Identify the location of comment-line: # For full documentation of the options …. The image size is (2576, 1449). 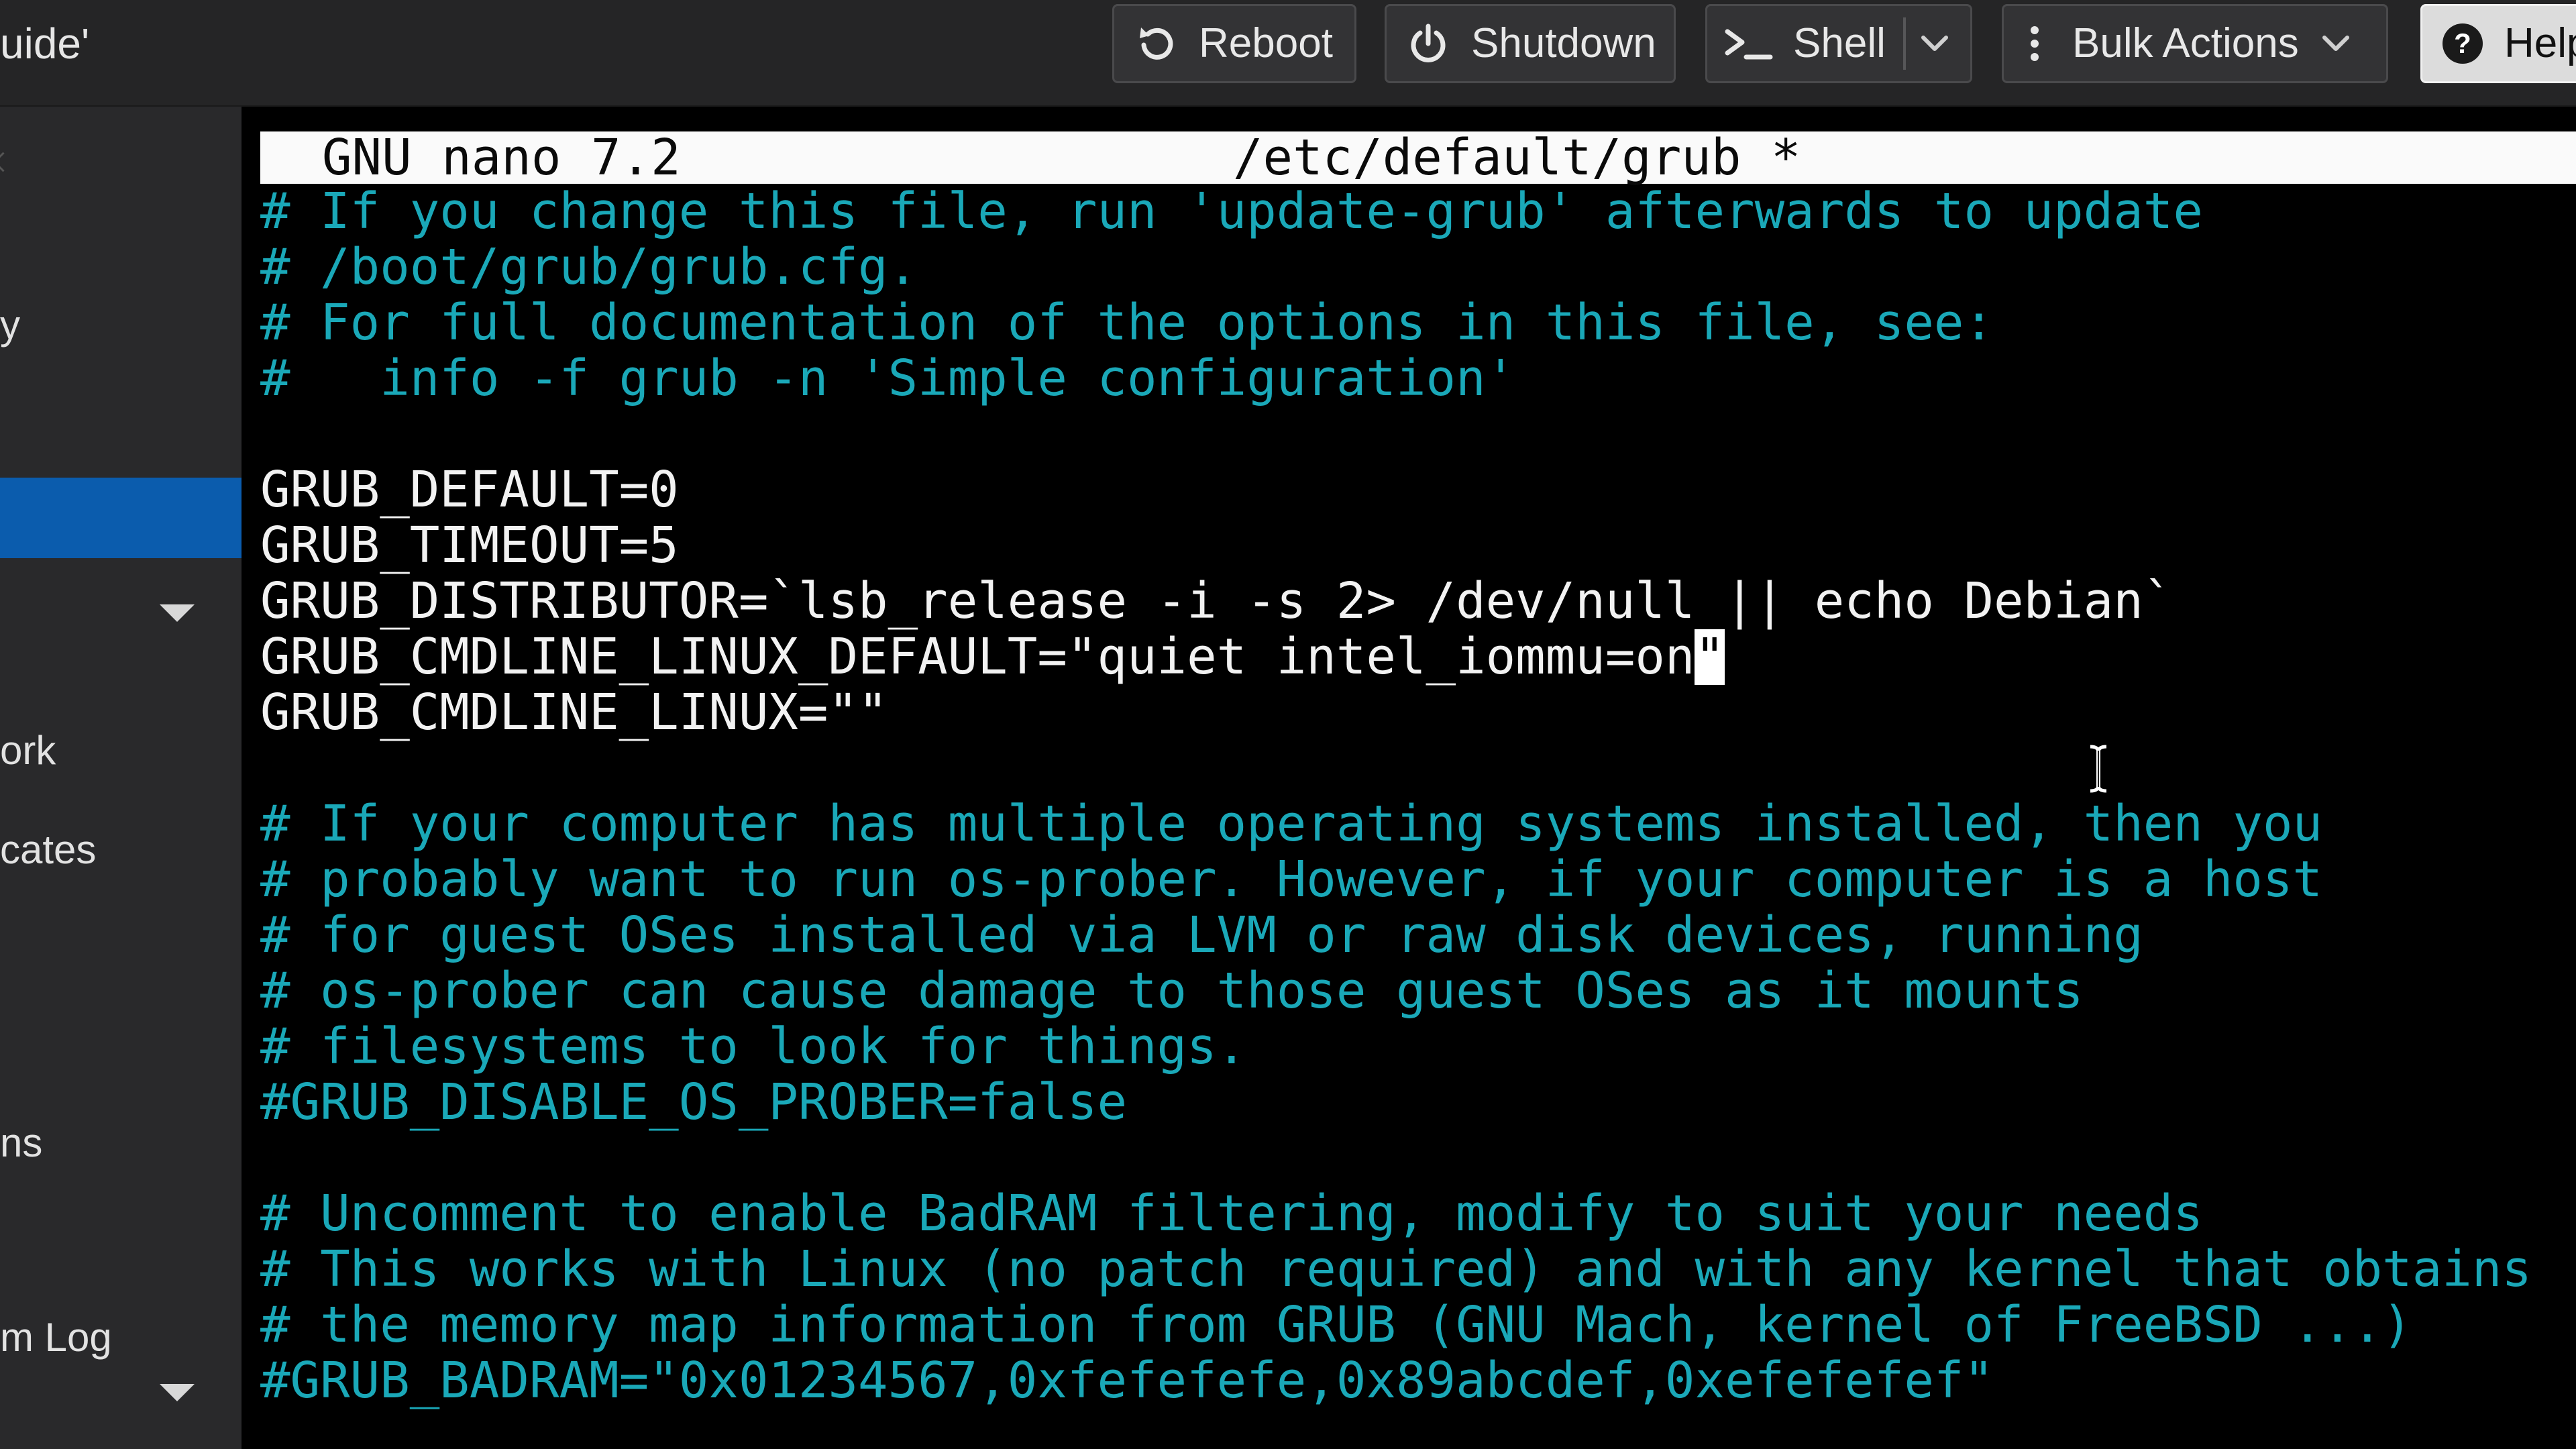
(1418, 323).